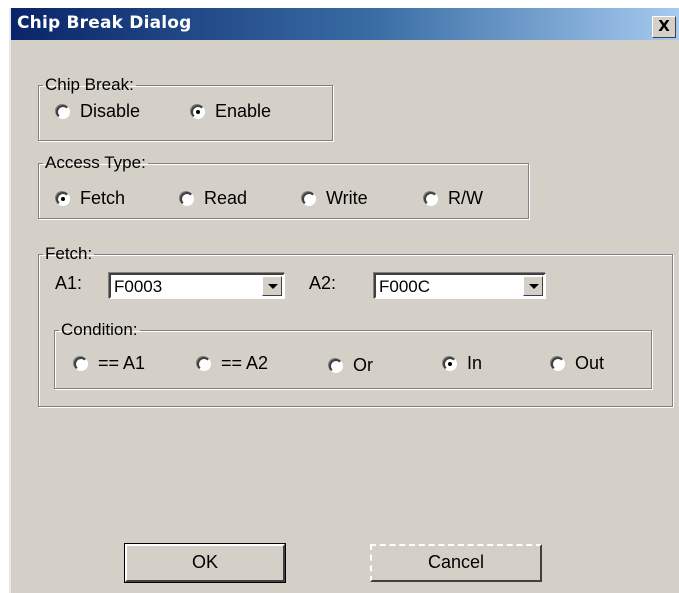  I want to click on cancel-button: Cancel, so click(456, 563).